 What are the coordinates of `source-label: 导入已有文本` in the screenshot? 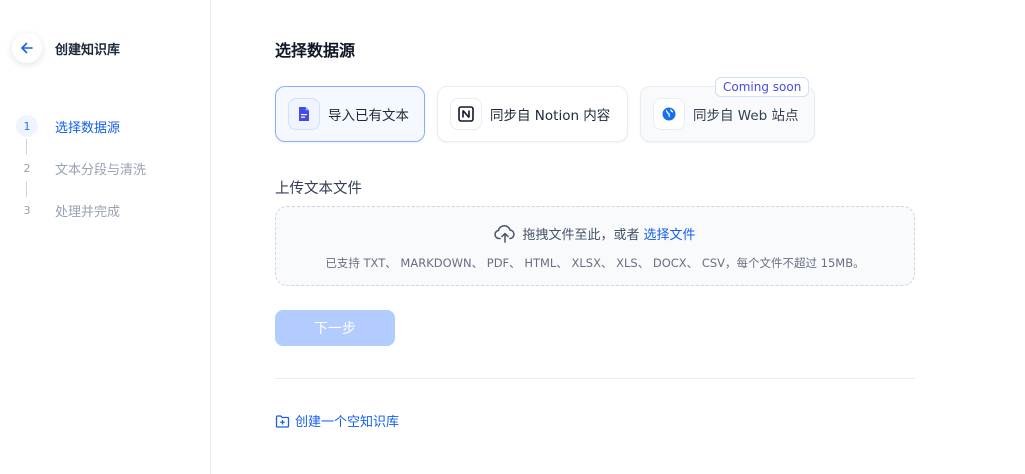 It's located at (368, 116).